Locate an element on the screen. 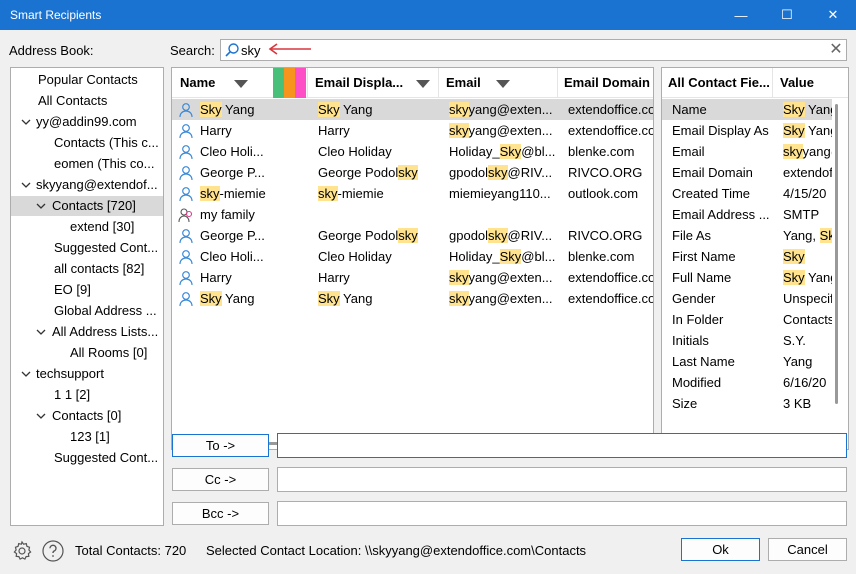 This screenshot has width=856, height=574. tree-item-label: 1 1 [2] is located at coordinates (72, 394).